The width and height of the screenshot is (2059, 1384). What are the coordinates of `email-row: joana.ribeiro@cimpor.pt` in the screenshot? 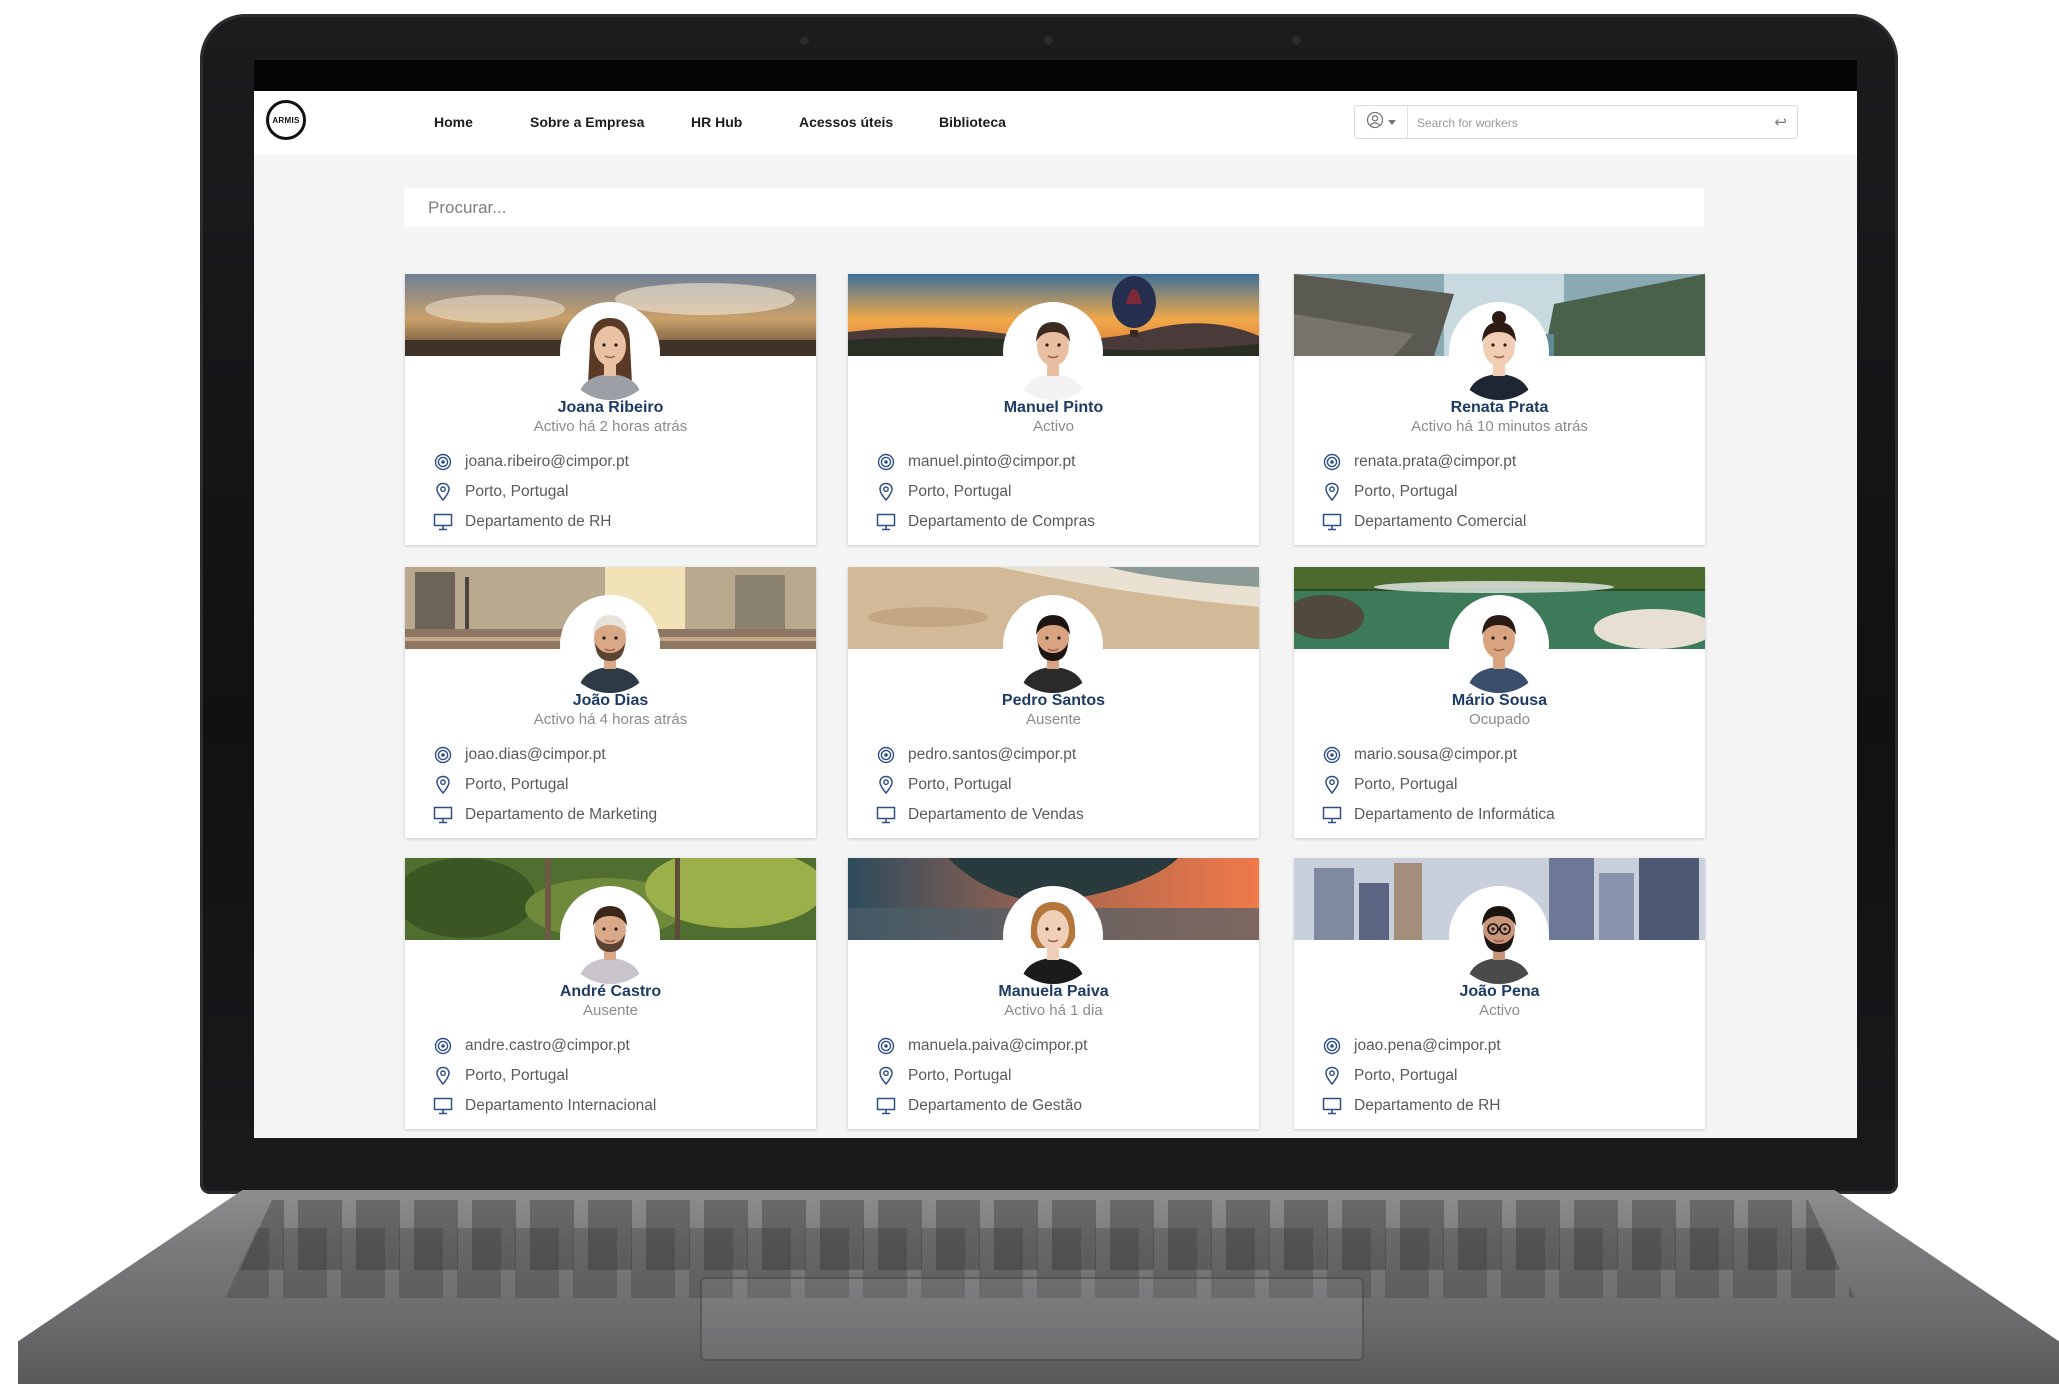 It's located at (530, 462).